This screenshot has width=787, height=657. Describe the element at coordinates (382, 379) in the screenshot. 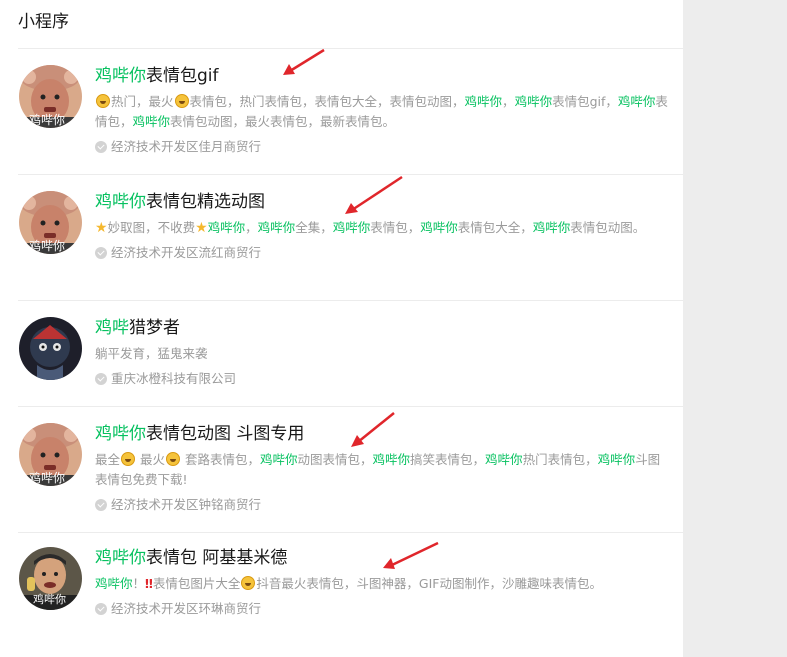

I see `org-row: 重庆冰橙科技有限公司` at that location.